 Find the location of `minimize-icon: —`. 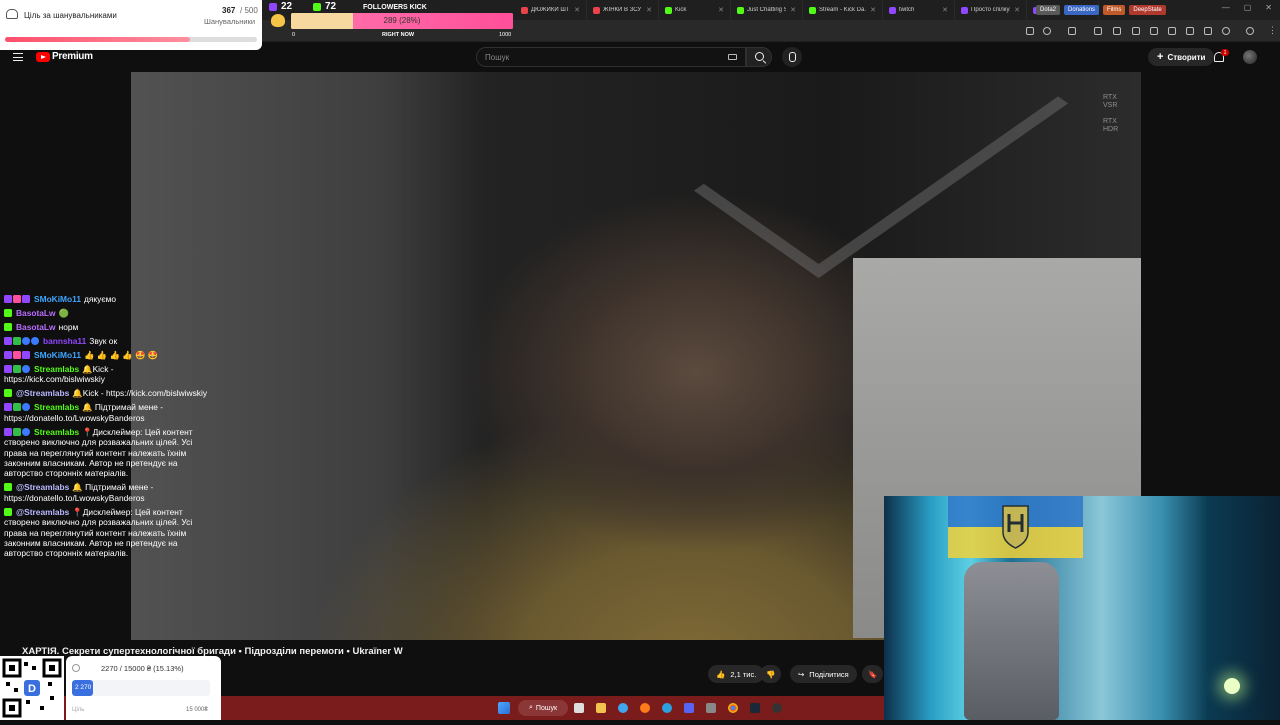

minimize-icon: — is located at coordinates (1226, 7).